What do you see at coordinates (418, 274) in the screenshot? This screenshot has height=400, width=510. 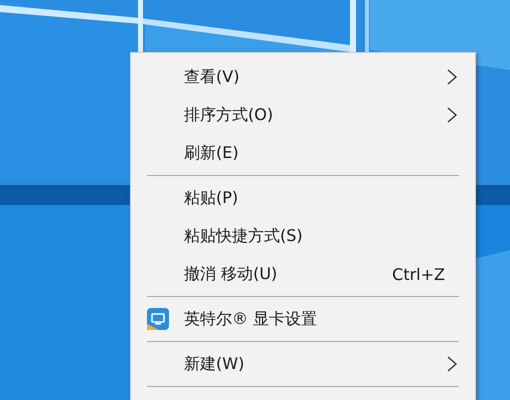 I see `shortcut-text: Ctrl+Z` at bounding box center [418, 274].